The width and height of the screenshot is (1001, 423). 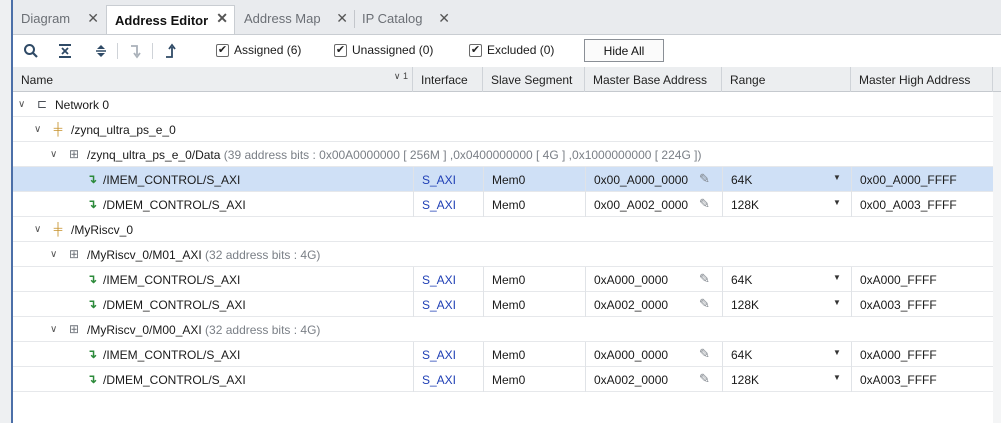 What do you see at coordinates (6, 211) in the screenshot?
I see `left-panel-edge` at bounding box center [6, 211].